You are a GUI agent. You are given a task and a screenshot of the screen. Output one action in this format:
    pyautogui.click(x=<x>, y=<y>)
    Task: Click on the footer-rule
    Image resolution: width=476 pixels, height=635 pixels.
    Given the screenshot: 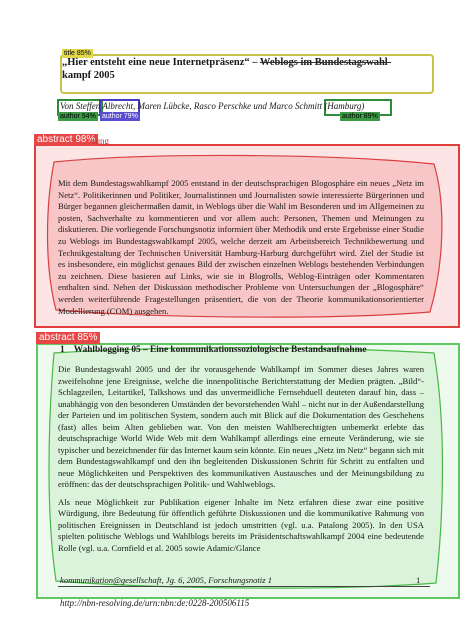 What is the action you would take?
    pyautogui.click(x=244, y=586)
    